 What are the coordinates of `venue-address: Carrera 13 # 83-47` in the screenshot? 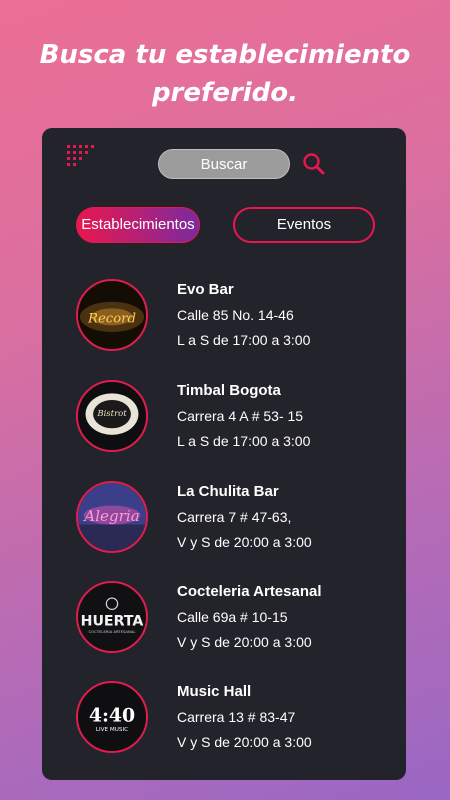 It's located at (236, 717).